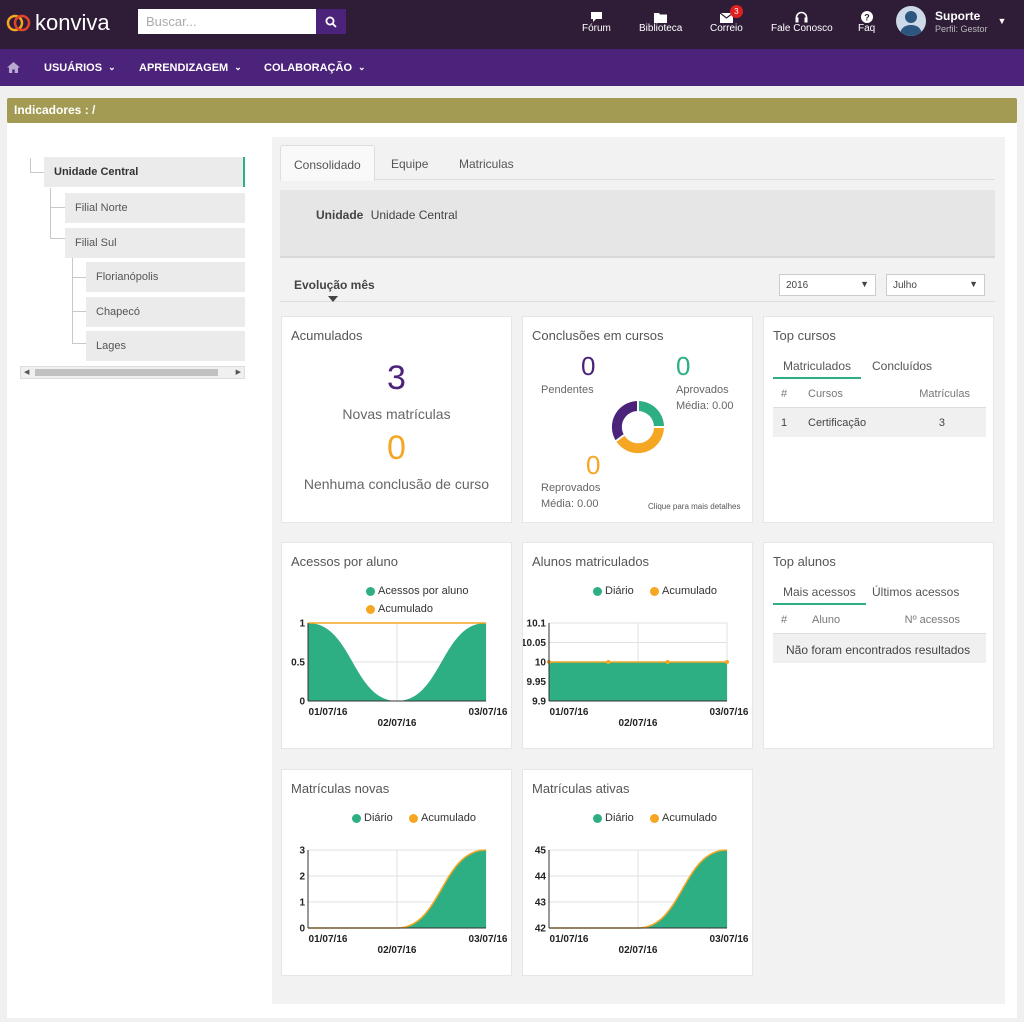 The width and height of the screenshot is (1024, 1022). I want to click on column-header: Matrículas, so click(944, 394).